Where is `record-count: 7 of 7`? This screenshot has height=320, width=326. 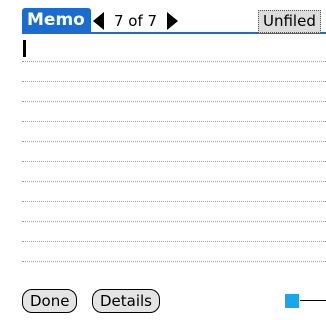
record-count: 7 of 7 is located at coordinates (136, 20).